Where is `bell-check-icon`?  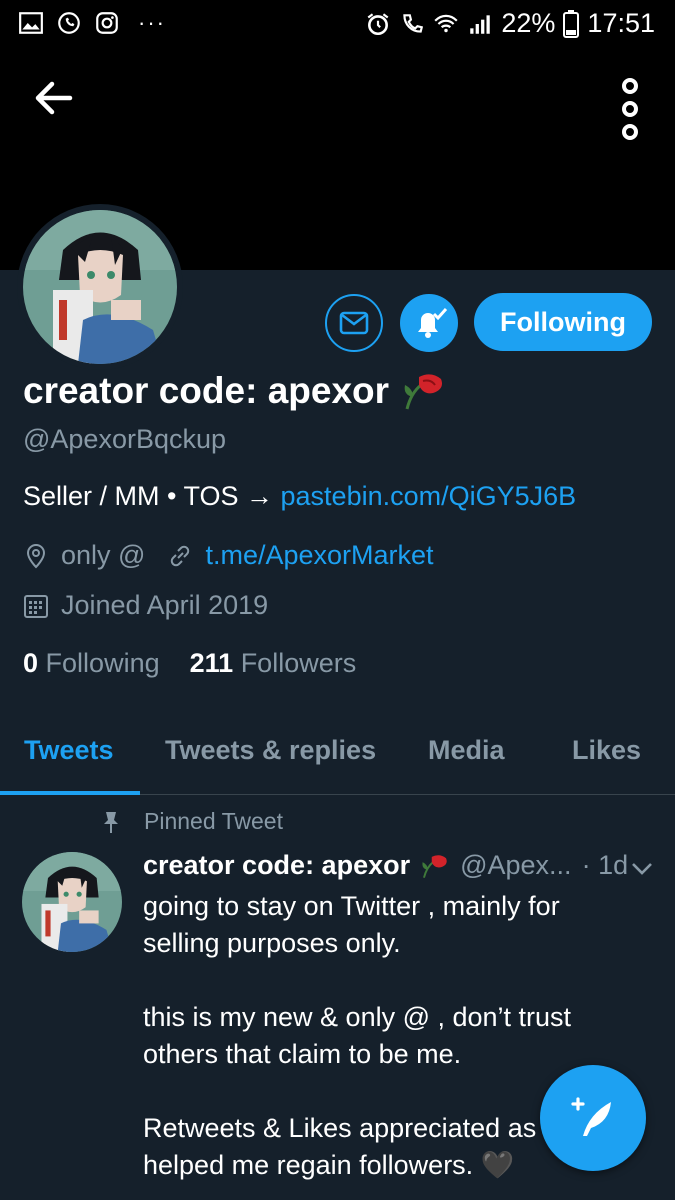 bell-check-icon is located at coordinates (433, 323).